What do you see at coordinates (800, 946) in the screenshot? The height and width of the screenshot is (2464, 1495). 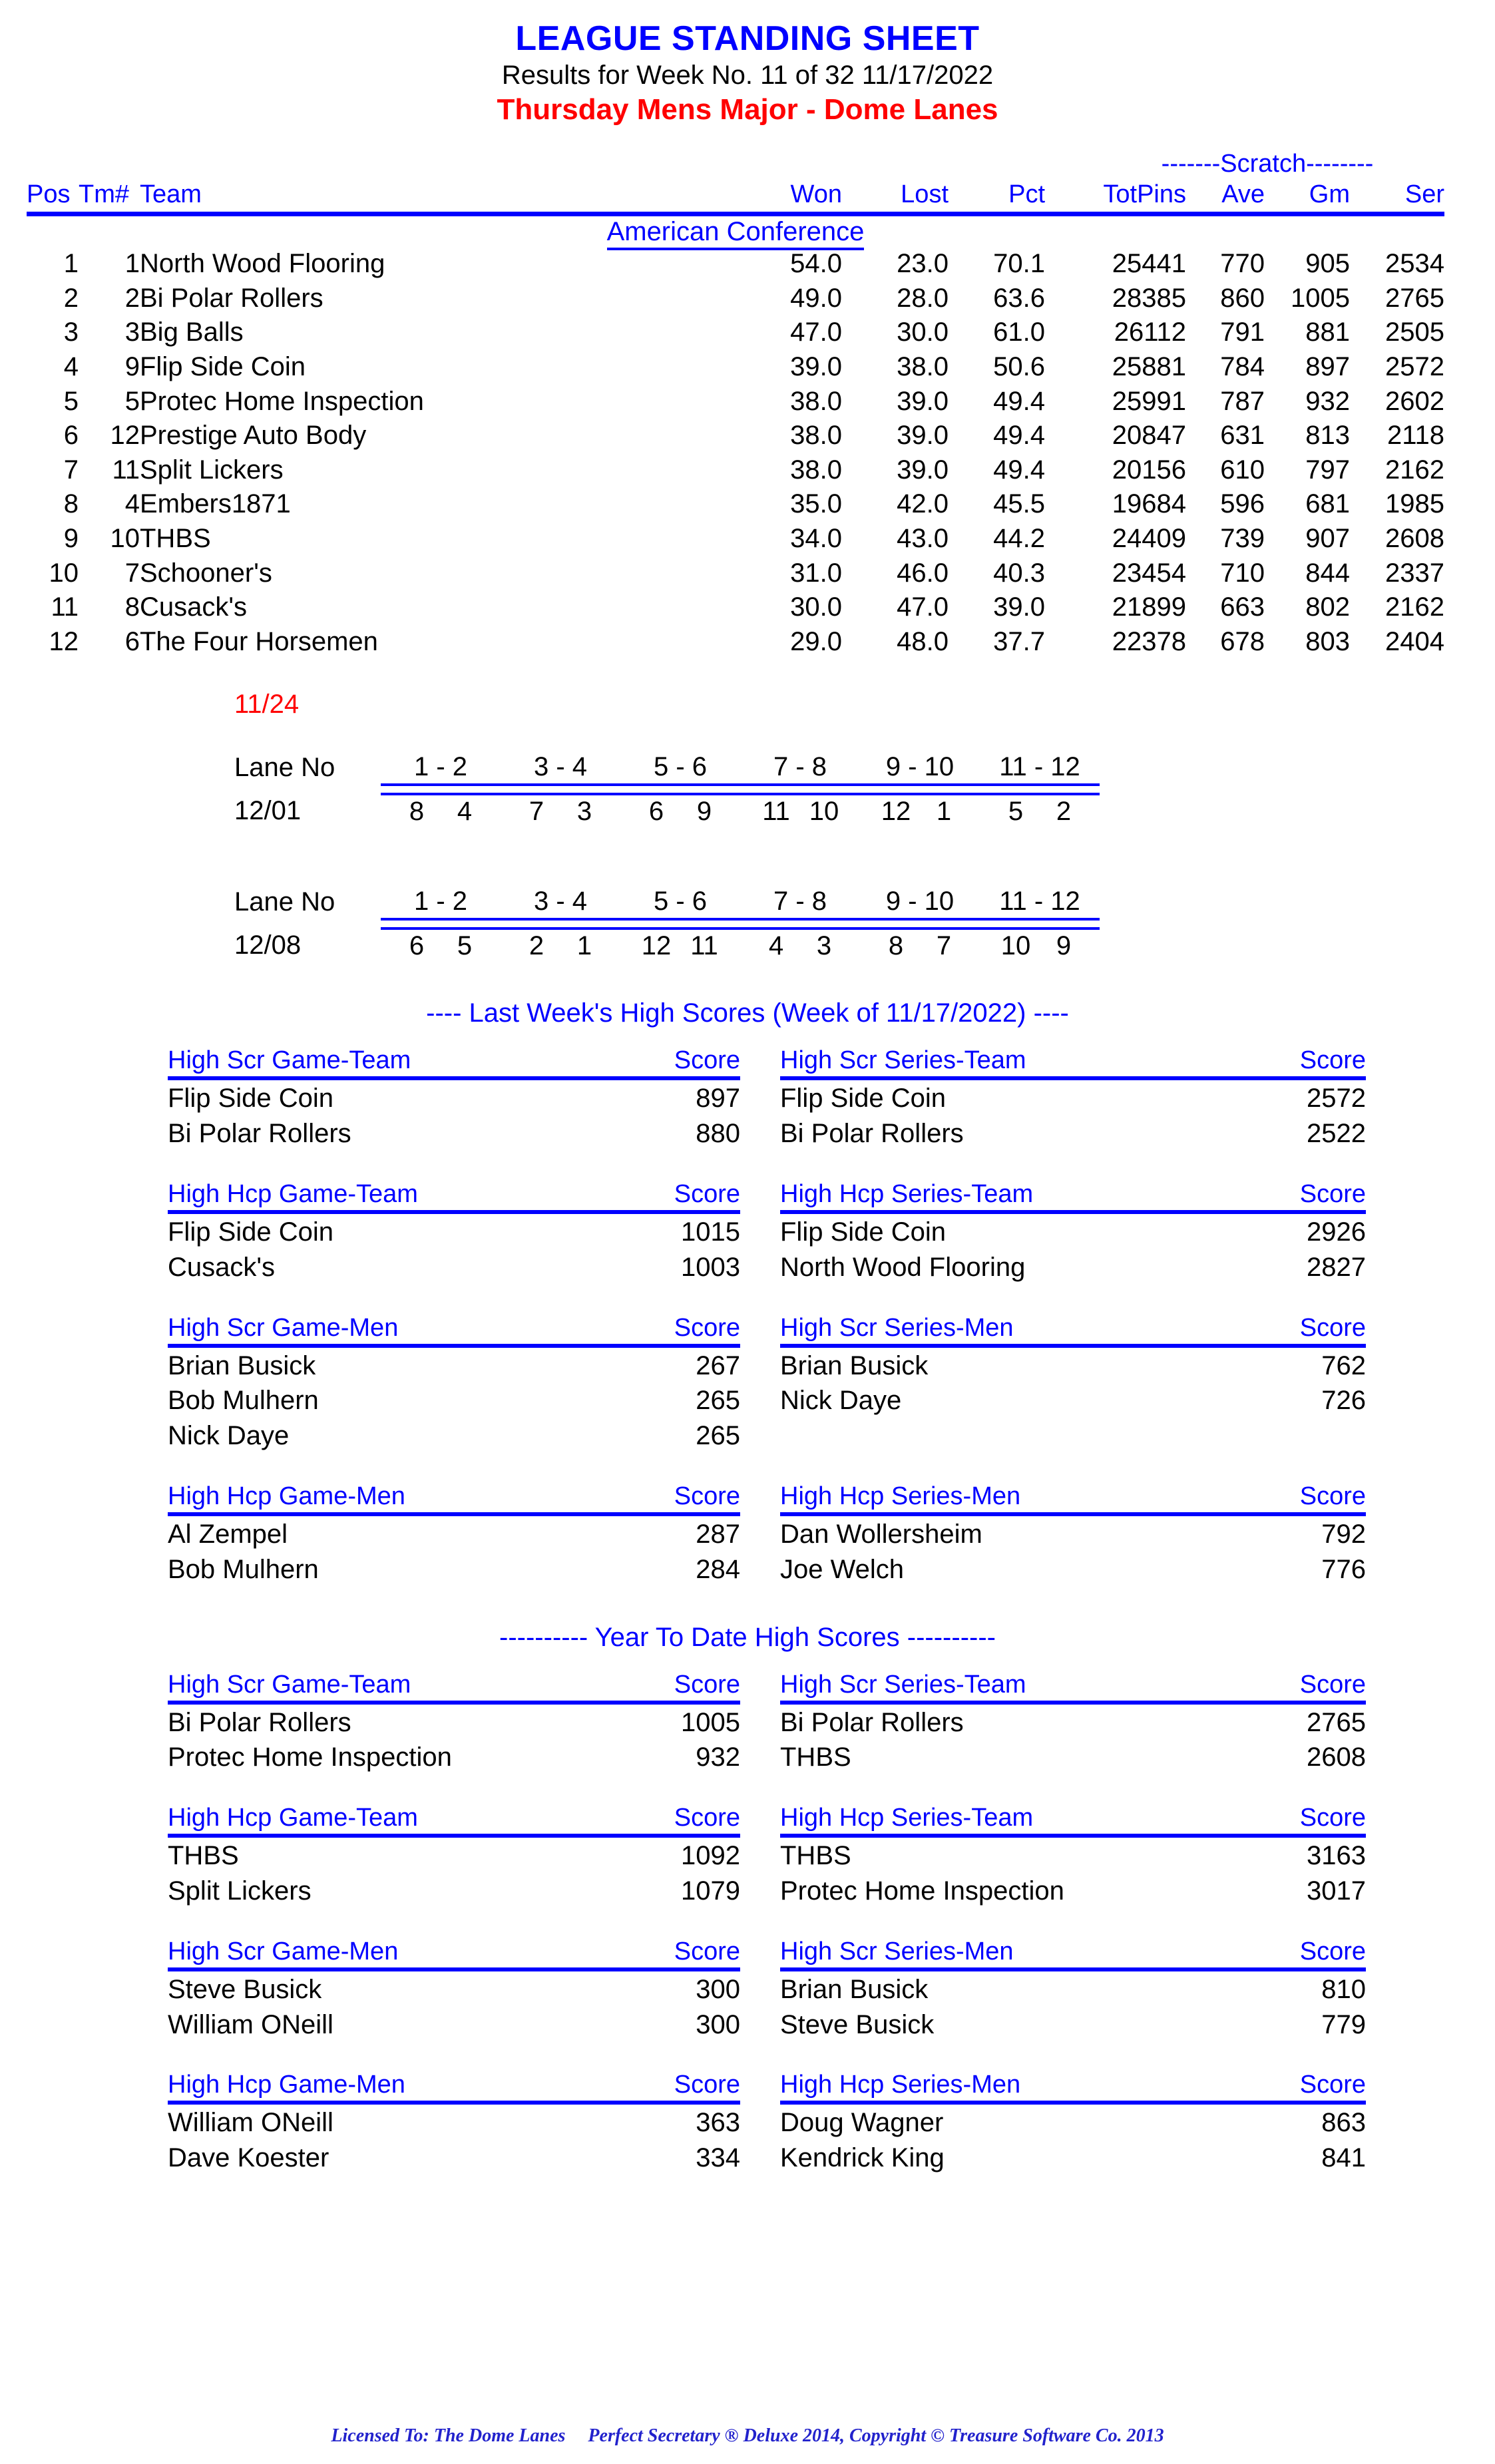 I see `matchup-2-4: 43` at bounding box center [800, 946].